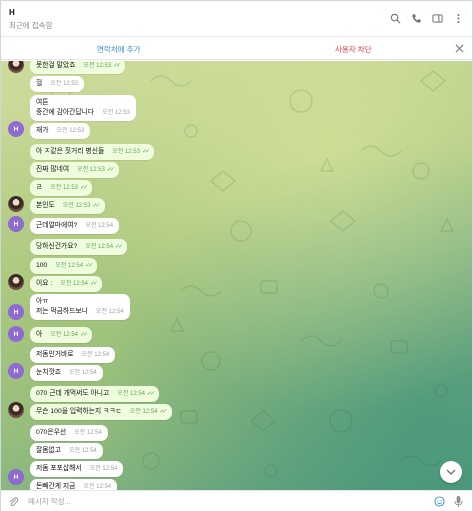 Image resolution: width=473 pixels, height=511 pixels. What do you see at coordinates (236, 19) in the screenshot?
I see `chat-header: H 최근에 접속함` at bounding box center [236, 19].